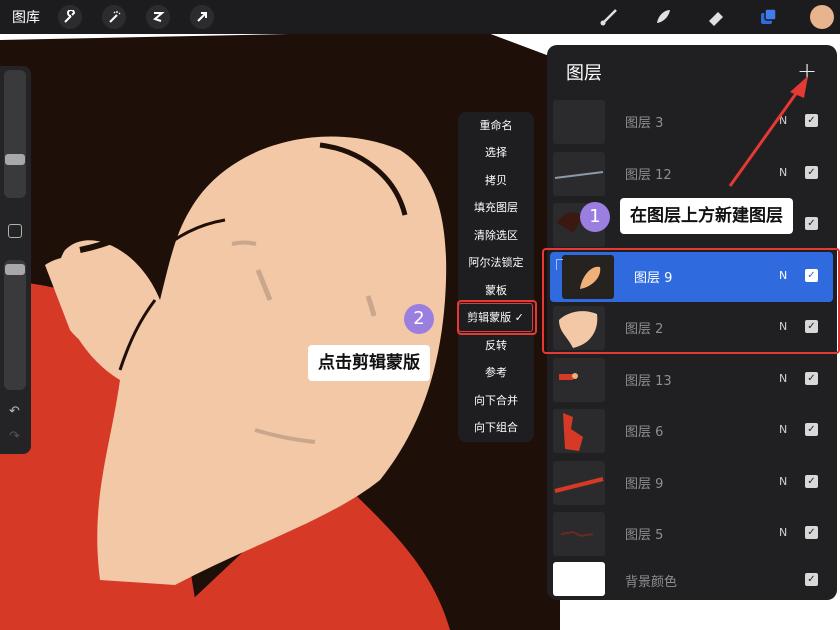 The width and height of the screenshot is (840, 630). What do you see at coordinates (15, 134) in the screenshot?
I see `brush-size-slider` at bounding box center [15, 134].